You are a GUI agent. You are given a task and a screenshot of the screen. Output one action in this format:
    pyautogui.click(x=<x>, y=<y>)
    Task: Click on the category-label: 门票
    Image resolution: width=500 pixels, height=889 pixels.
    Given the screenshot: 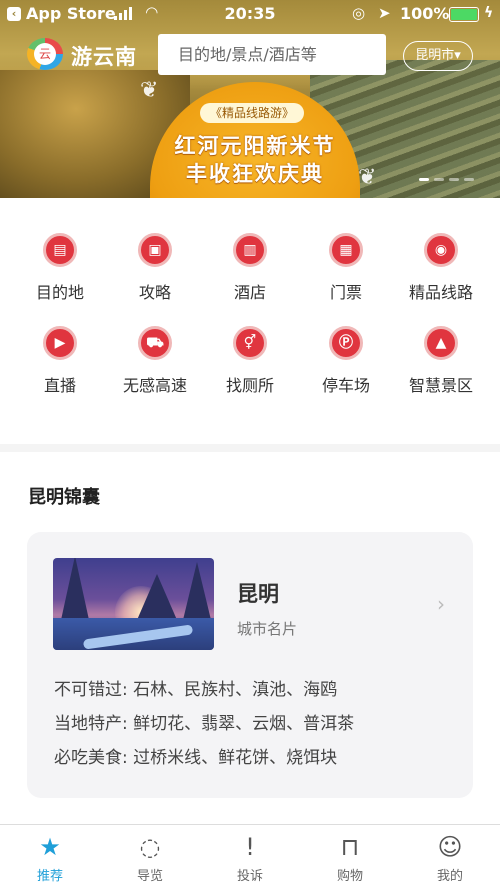 What is the action you would take?
    pyautogui.click(x=345, y=292)
    